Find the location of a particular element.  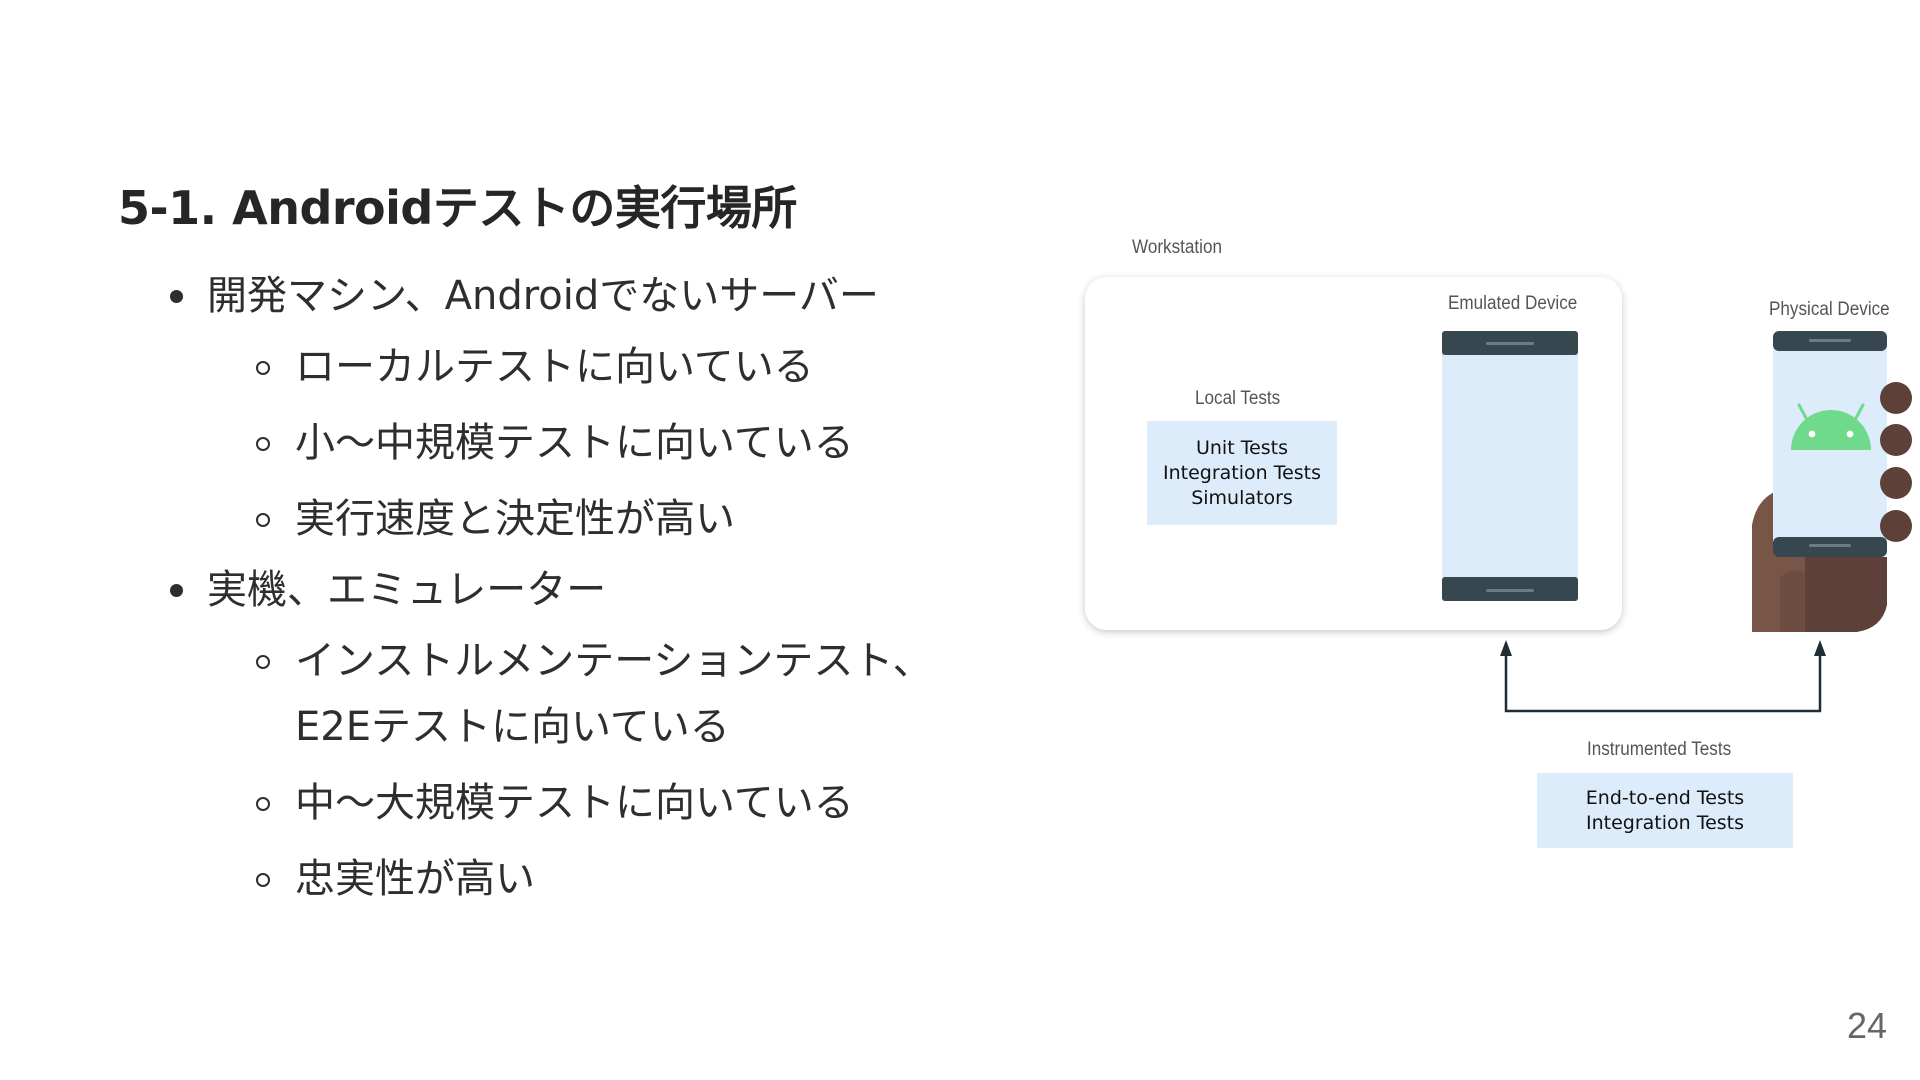

bullet-text: 実機、エミュレーター is located at coordinates (407, 590).